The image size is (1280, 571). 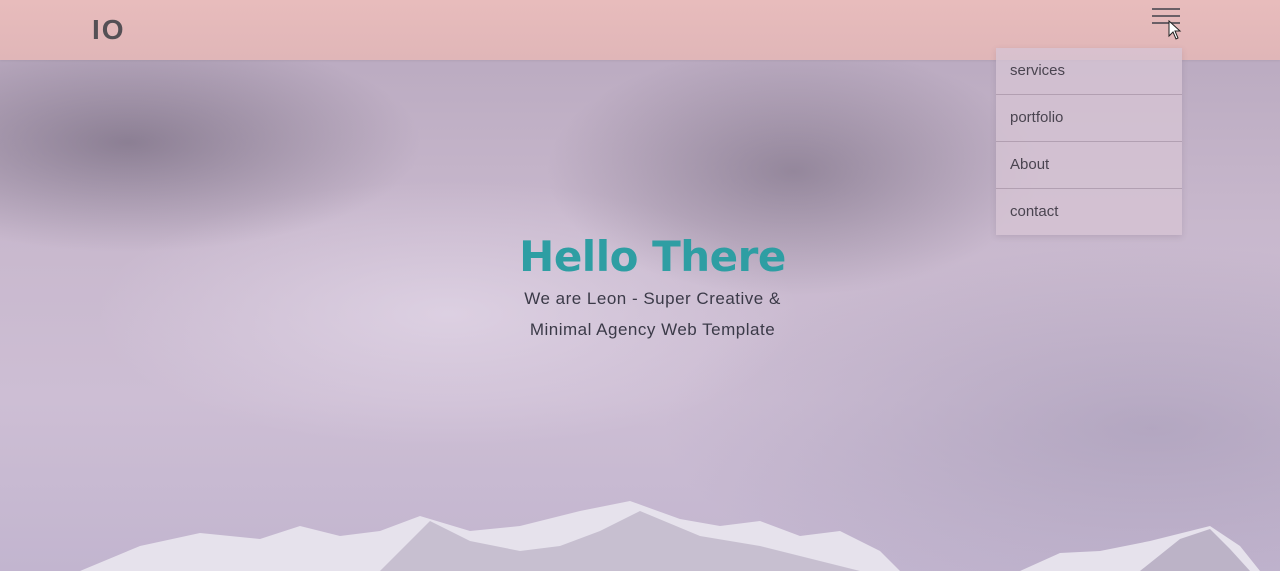 I want to click on nav-dropdown-menu: services portfolio About contact, so click(x=1089, y=141).